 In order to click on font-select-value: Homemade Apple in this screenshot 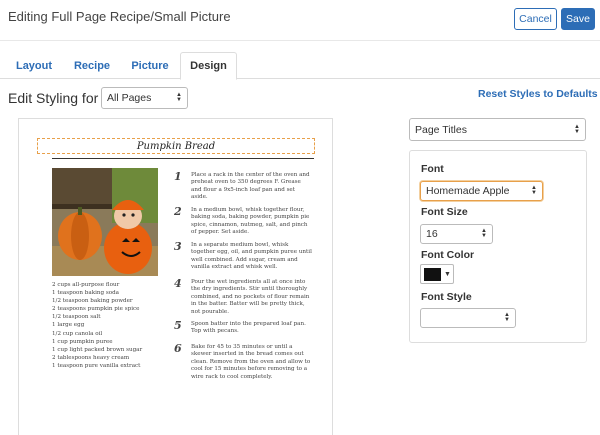, I will do `click(468, 191)`.